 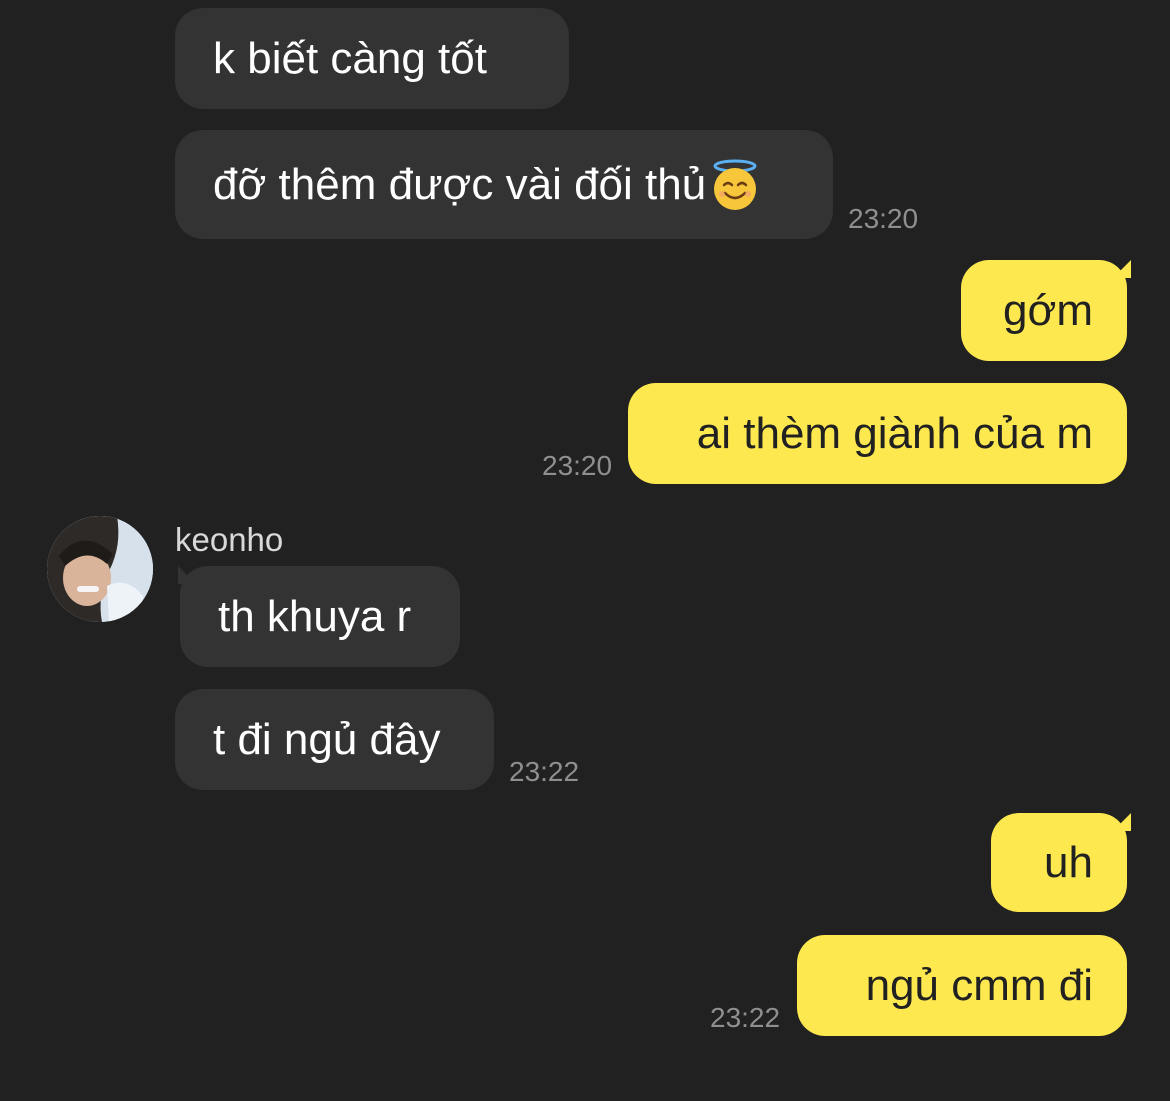 I want to click on smiling-face-with-halo-icon, so click(x=735, y=184).